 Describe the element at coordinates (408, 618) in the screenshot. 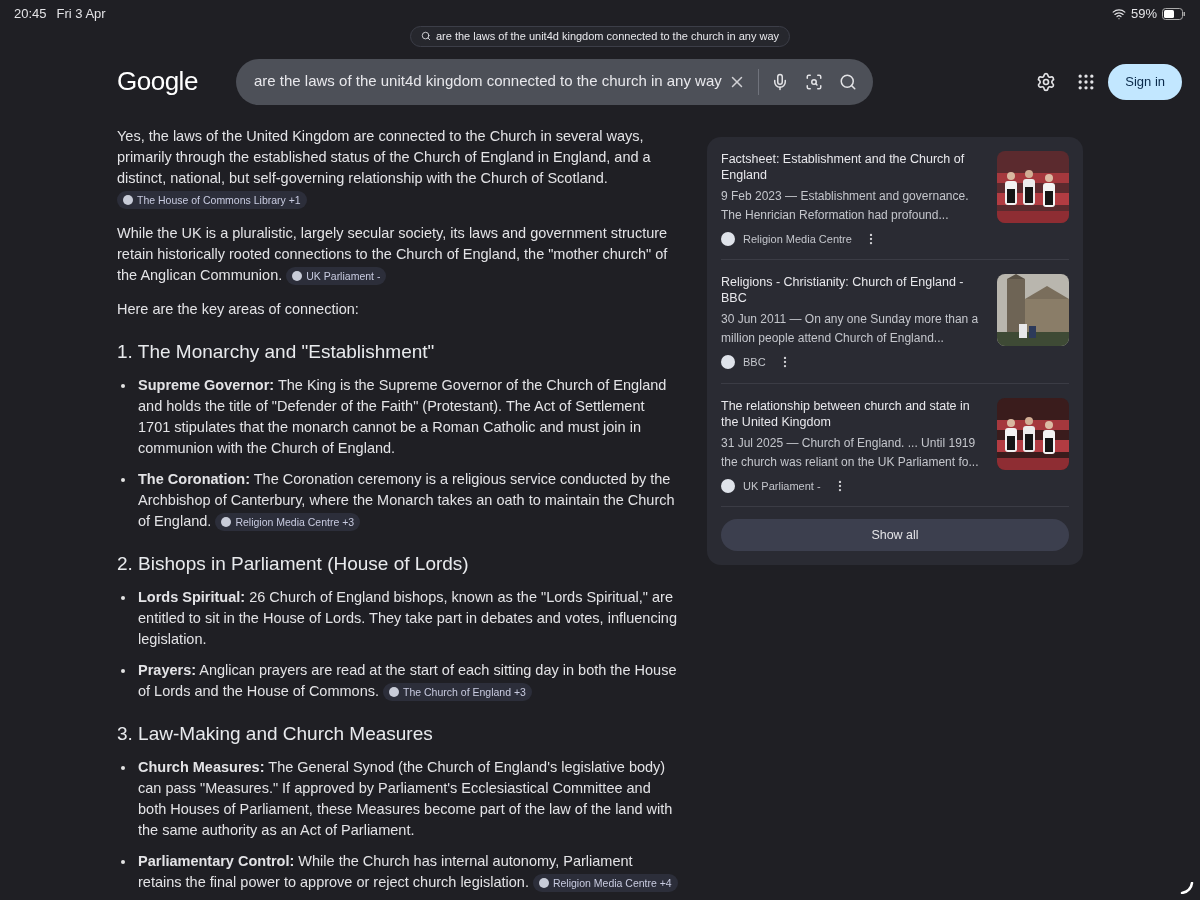

I see `bullet-text: Lords Spiritual: 26 Church of England bishops, known as the "Lords Spiritual," are entitled to sit in the House of Lords. They take part in debates and votes, influencing legislation.` at that location.